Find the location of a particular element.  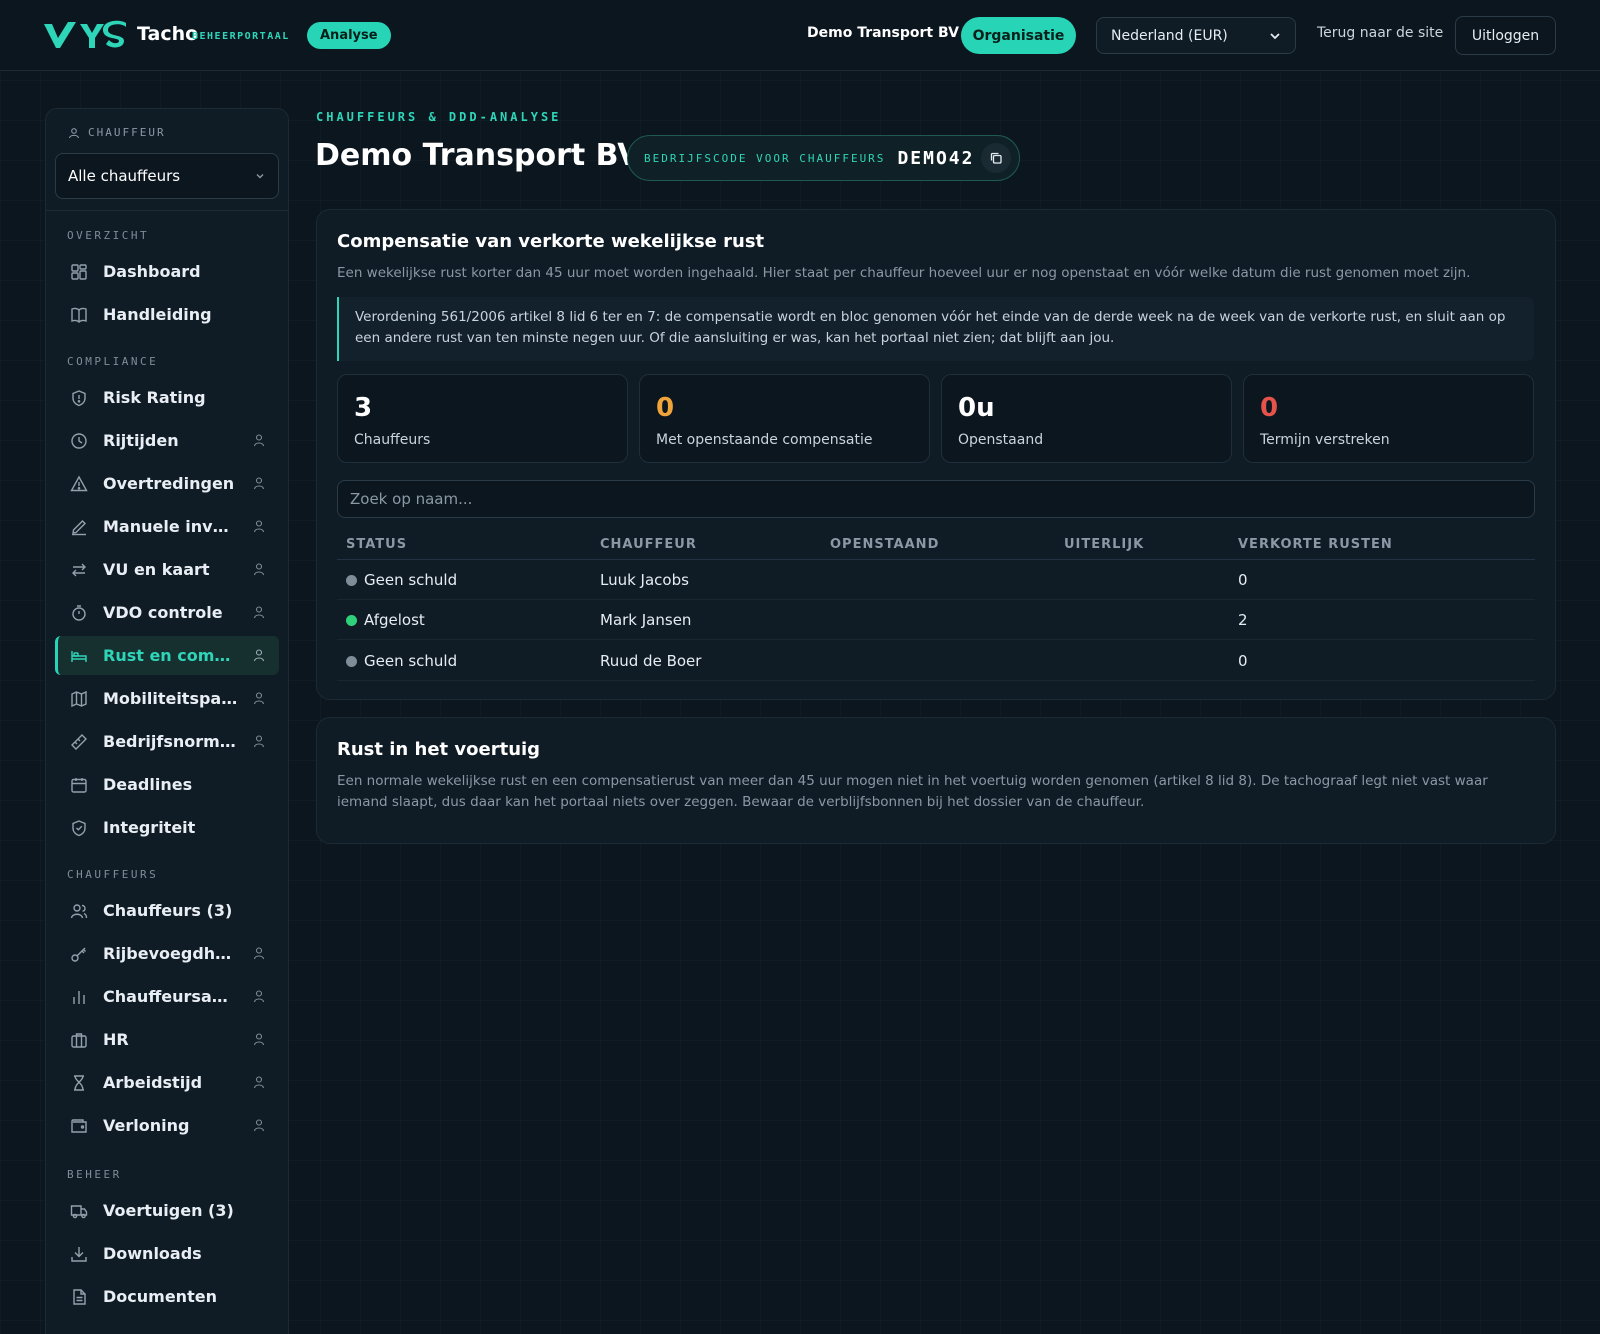

back-to-site-link: Terug naar de site is located at coordinates (1380, 33).